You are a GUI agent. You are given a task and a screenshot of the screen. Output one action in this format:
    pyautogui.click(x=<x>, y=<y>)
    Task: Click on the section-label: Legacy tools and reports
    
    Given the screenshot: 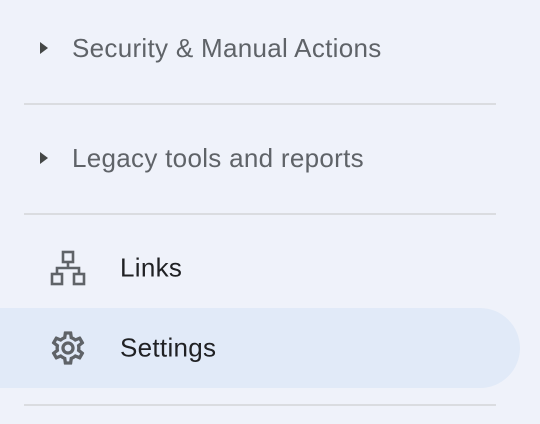 What is the action you would take?
    pyautogui.click(x=218, y=157)
    